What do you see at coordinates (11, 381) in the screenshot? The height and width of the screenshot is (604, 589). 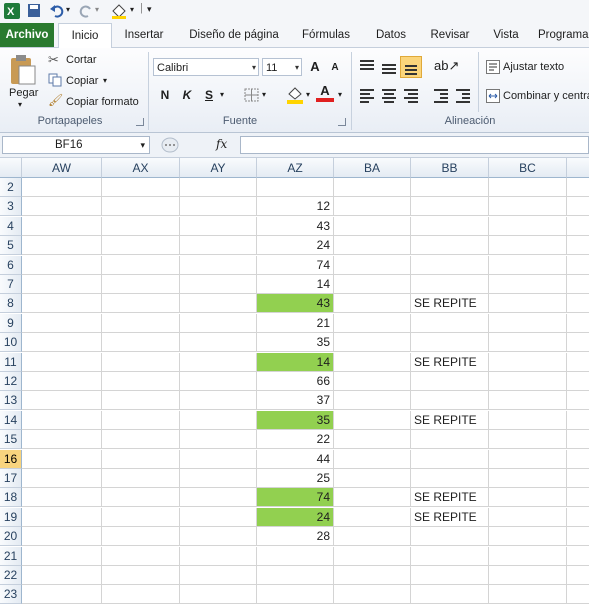 I see `row-header-12: 12` at bounding box center [11, 381].